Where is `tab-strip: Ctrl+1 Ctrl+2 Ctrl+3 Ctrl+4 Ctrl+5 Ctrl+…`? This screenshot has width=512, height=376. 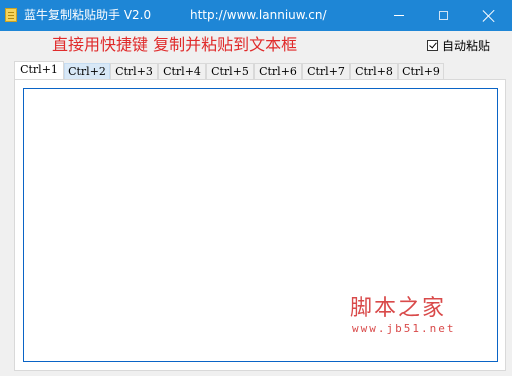
tab-strip: Ctrl+1 Ctrl+2 Ctrl+3 Ctrl+4 Ctrl+5 Ctrl+… is located at coordinates (229, 70).